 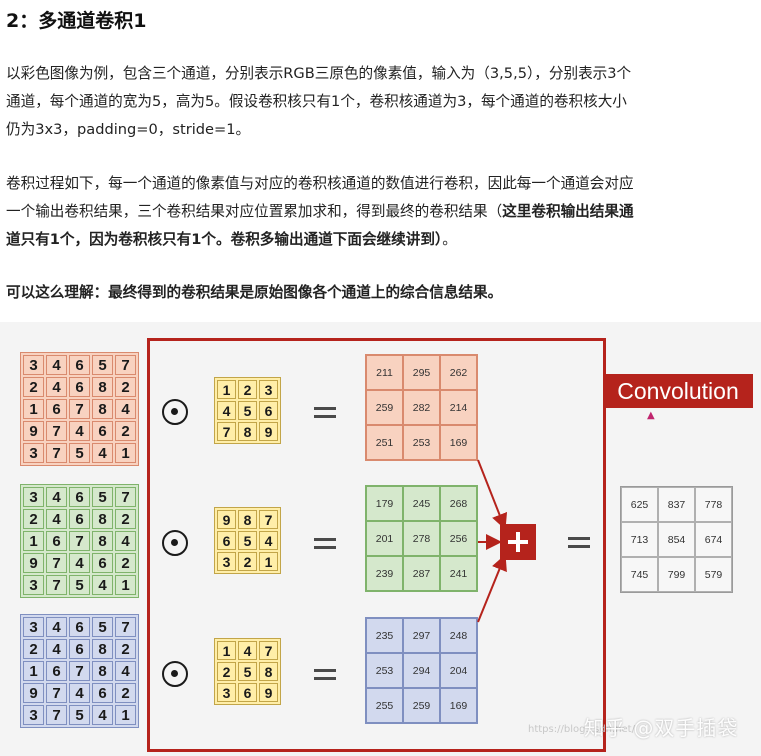 What do you see at coordinates (713, 539) in the screenshot?
I see `grid-cell: 674` at bounding box center [713, 539].